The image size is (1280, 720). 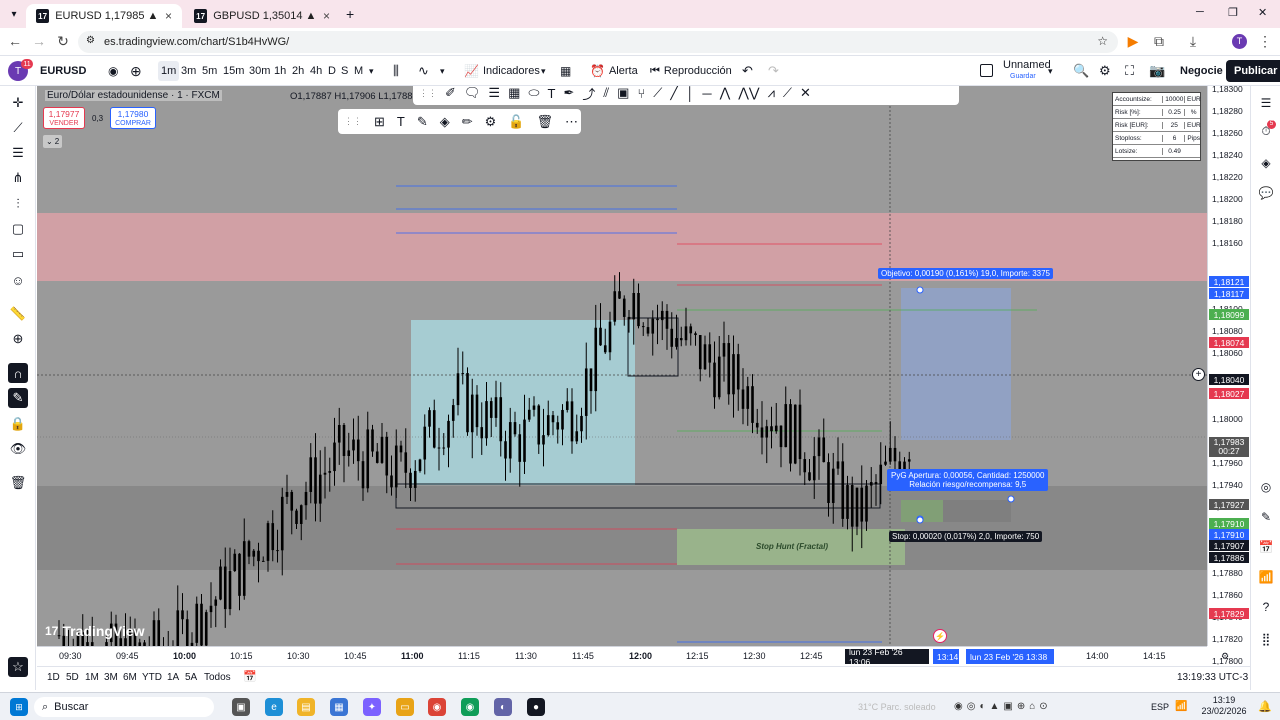 What do you see at coordinates (18, 128) in the screenshot?
I see `trend-line-icon: ⟋` at bounding box center [18, 128].